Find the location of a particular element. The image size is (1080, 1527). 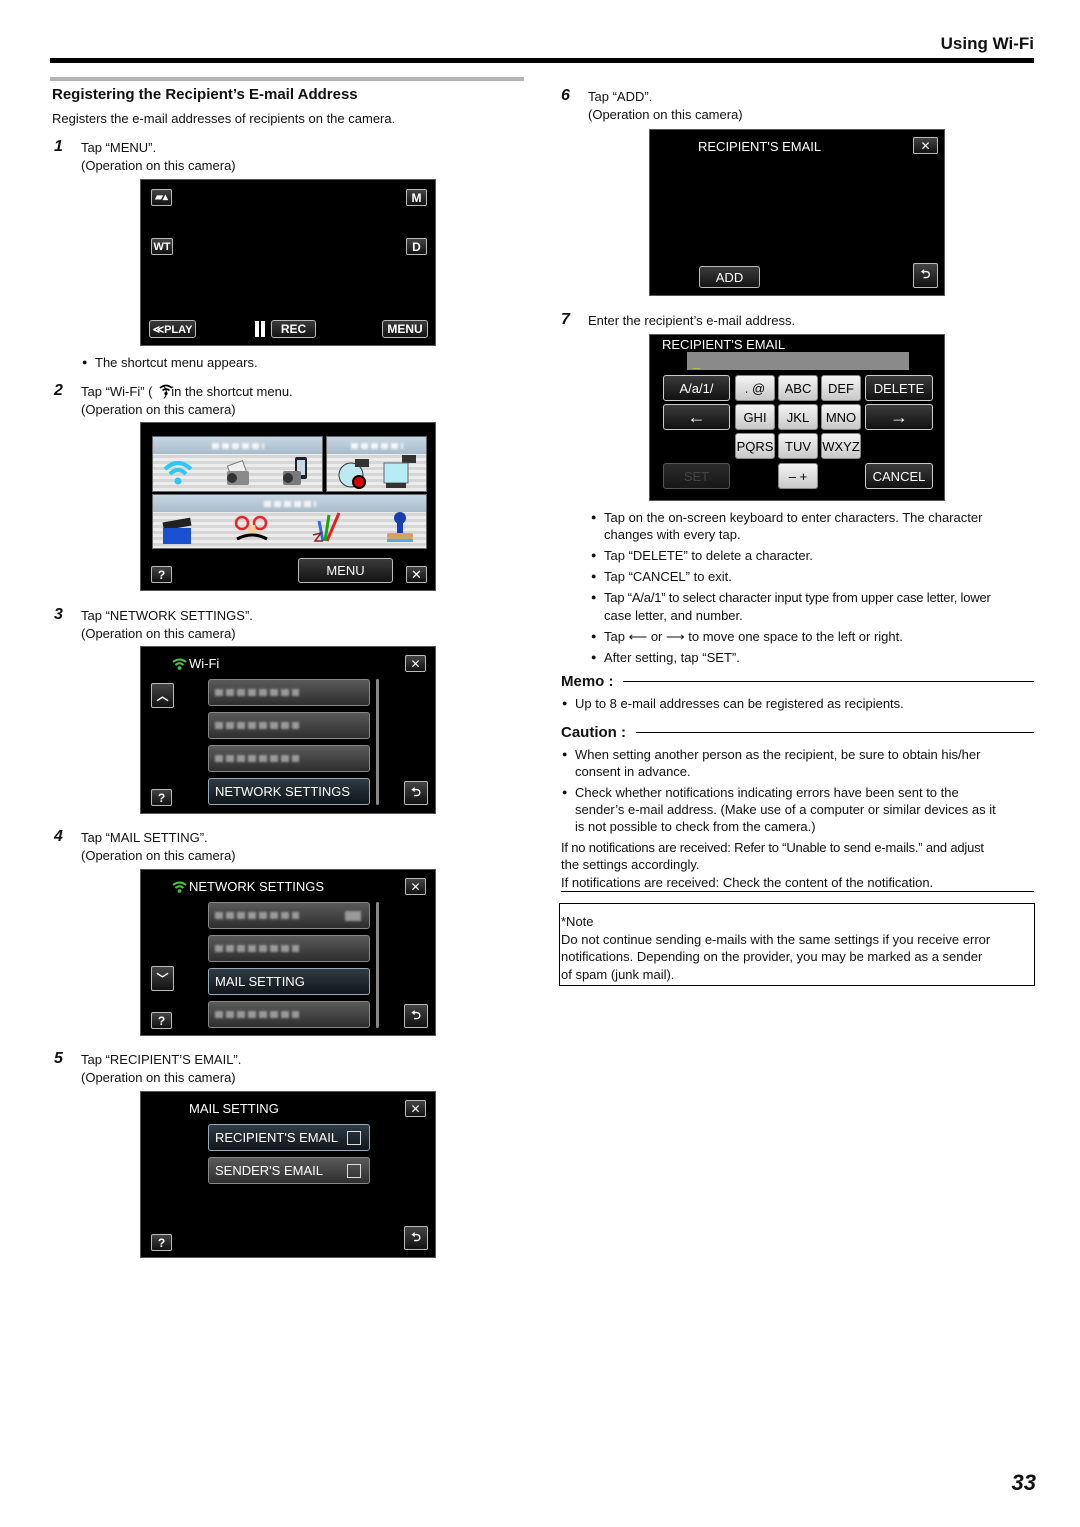

jkl-key: JKL is located at coordinates (798, 417).